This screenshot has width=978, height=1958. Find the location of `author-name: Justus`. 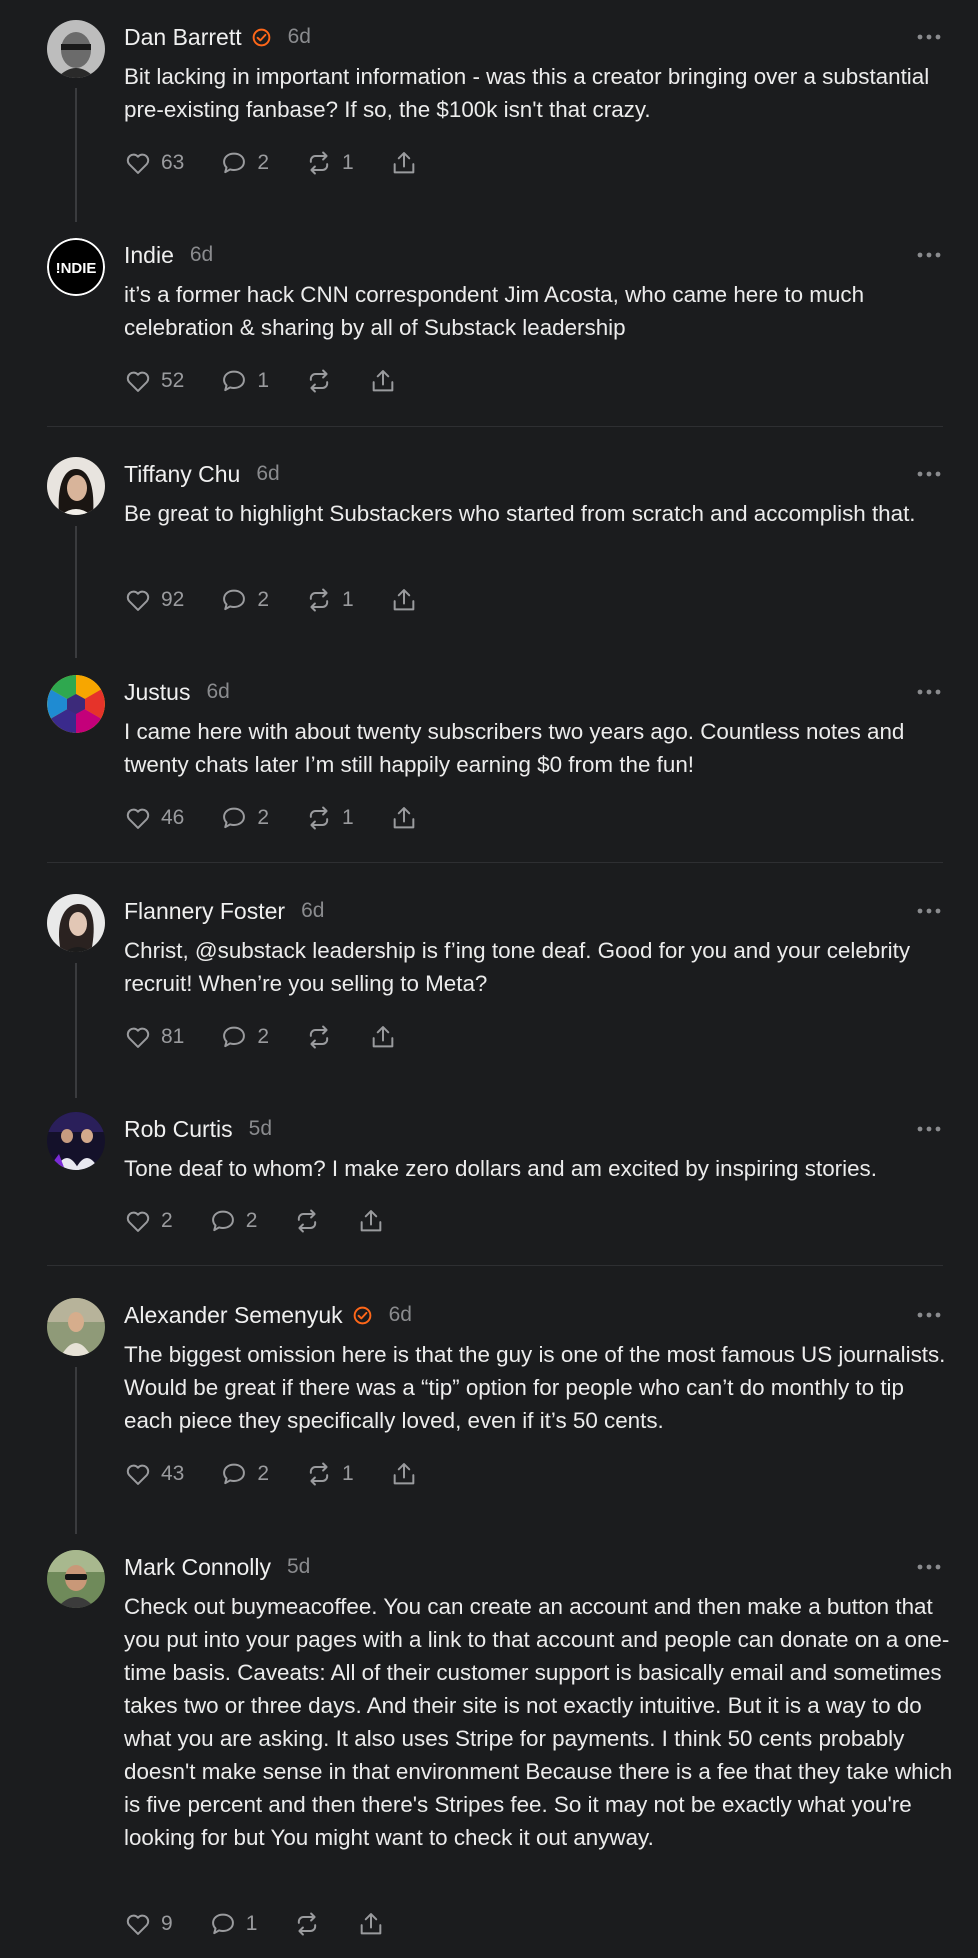

author-name: Justus is located at coordinates (157, 692).